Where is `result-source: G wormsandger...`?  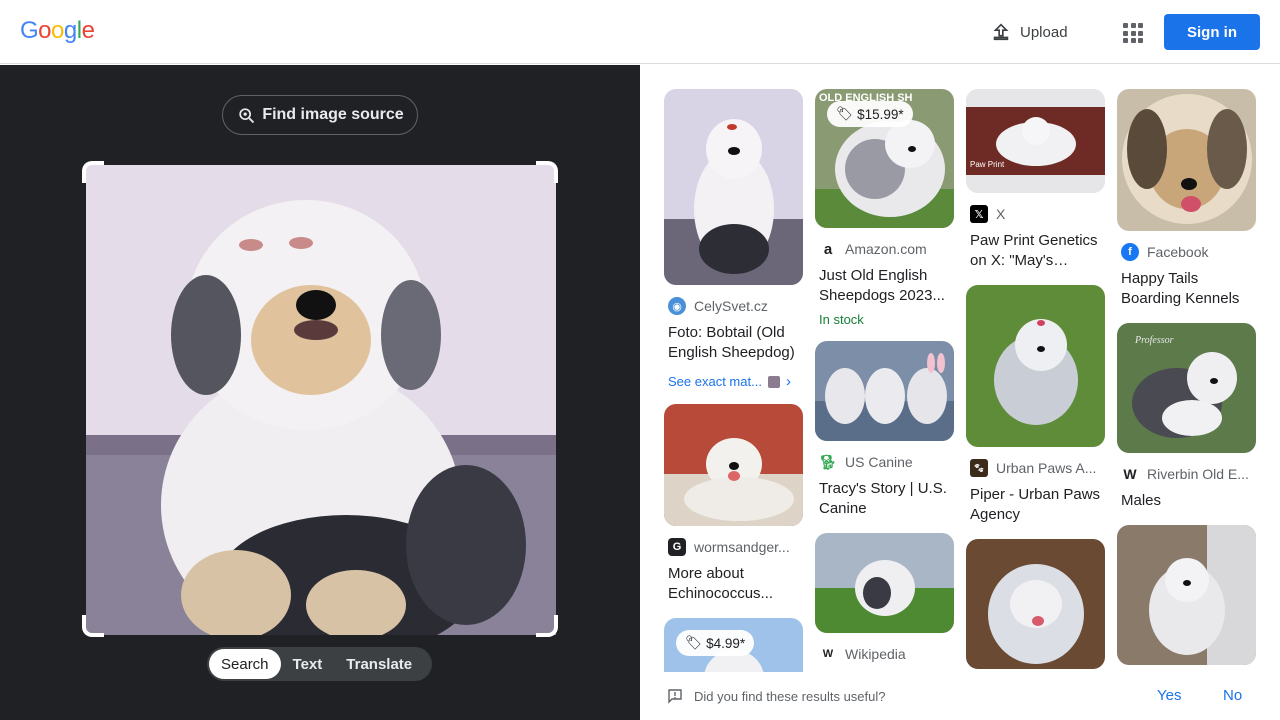
result-source: G wormsandger... is located at coordinates (733, 547).